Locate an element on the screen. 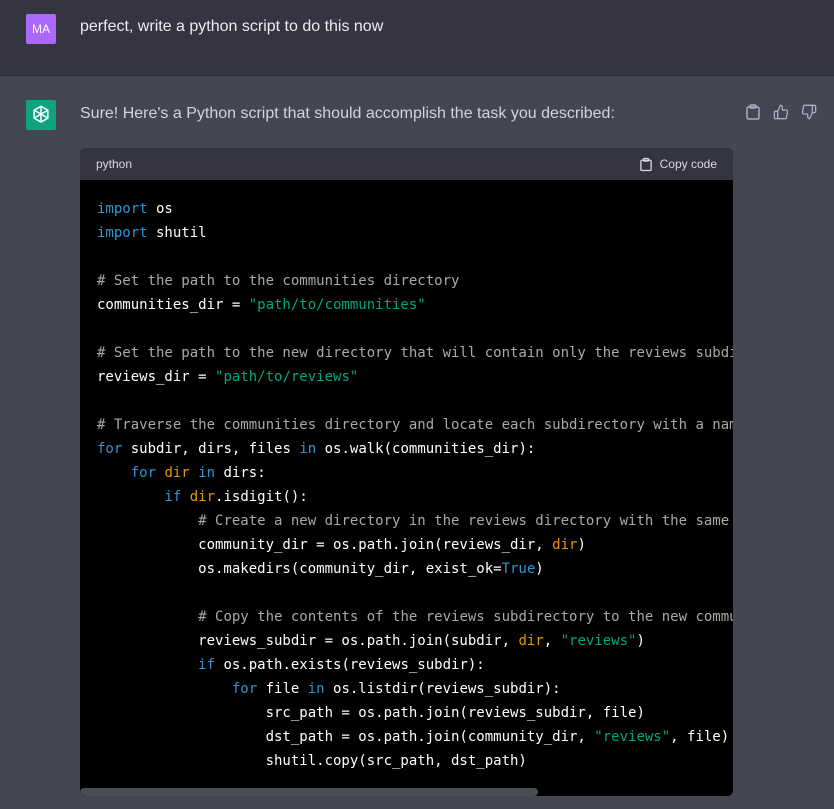 The height and width of the screenshot is (809, 834). thumbs-up-icon is located at coordinates (781, 112).